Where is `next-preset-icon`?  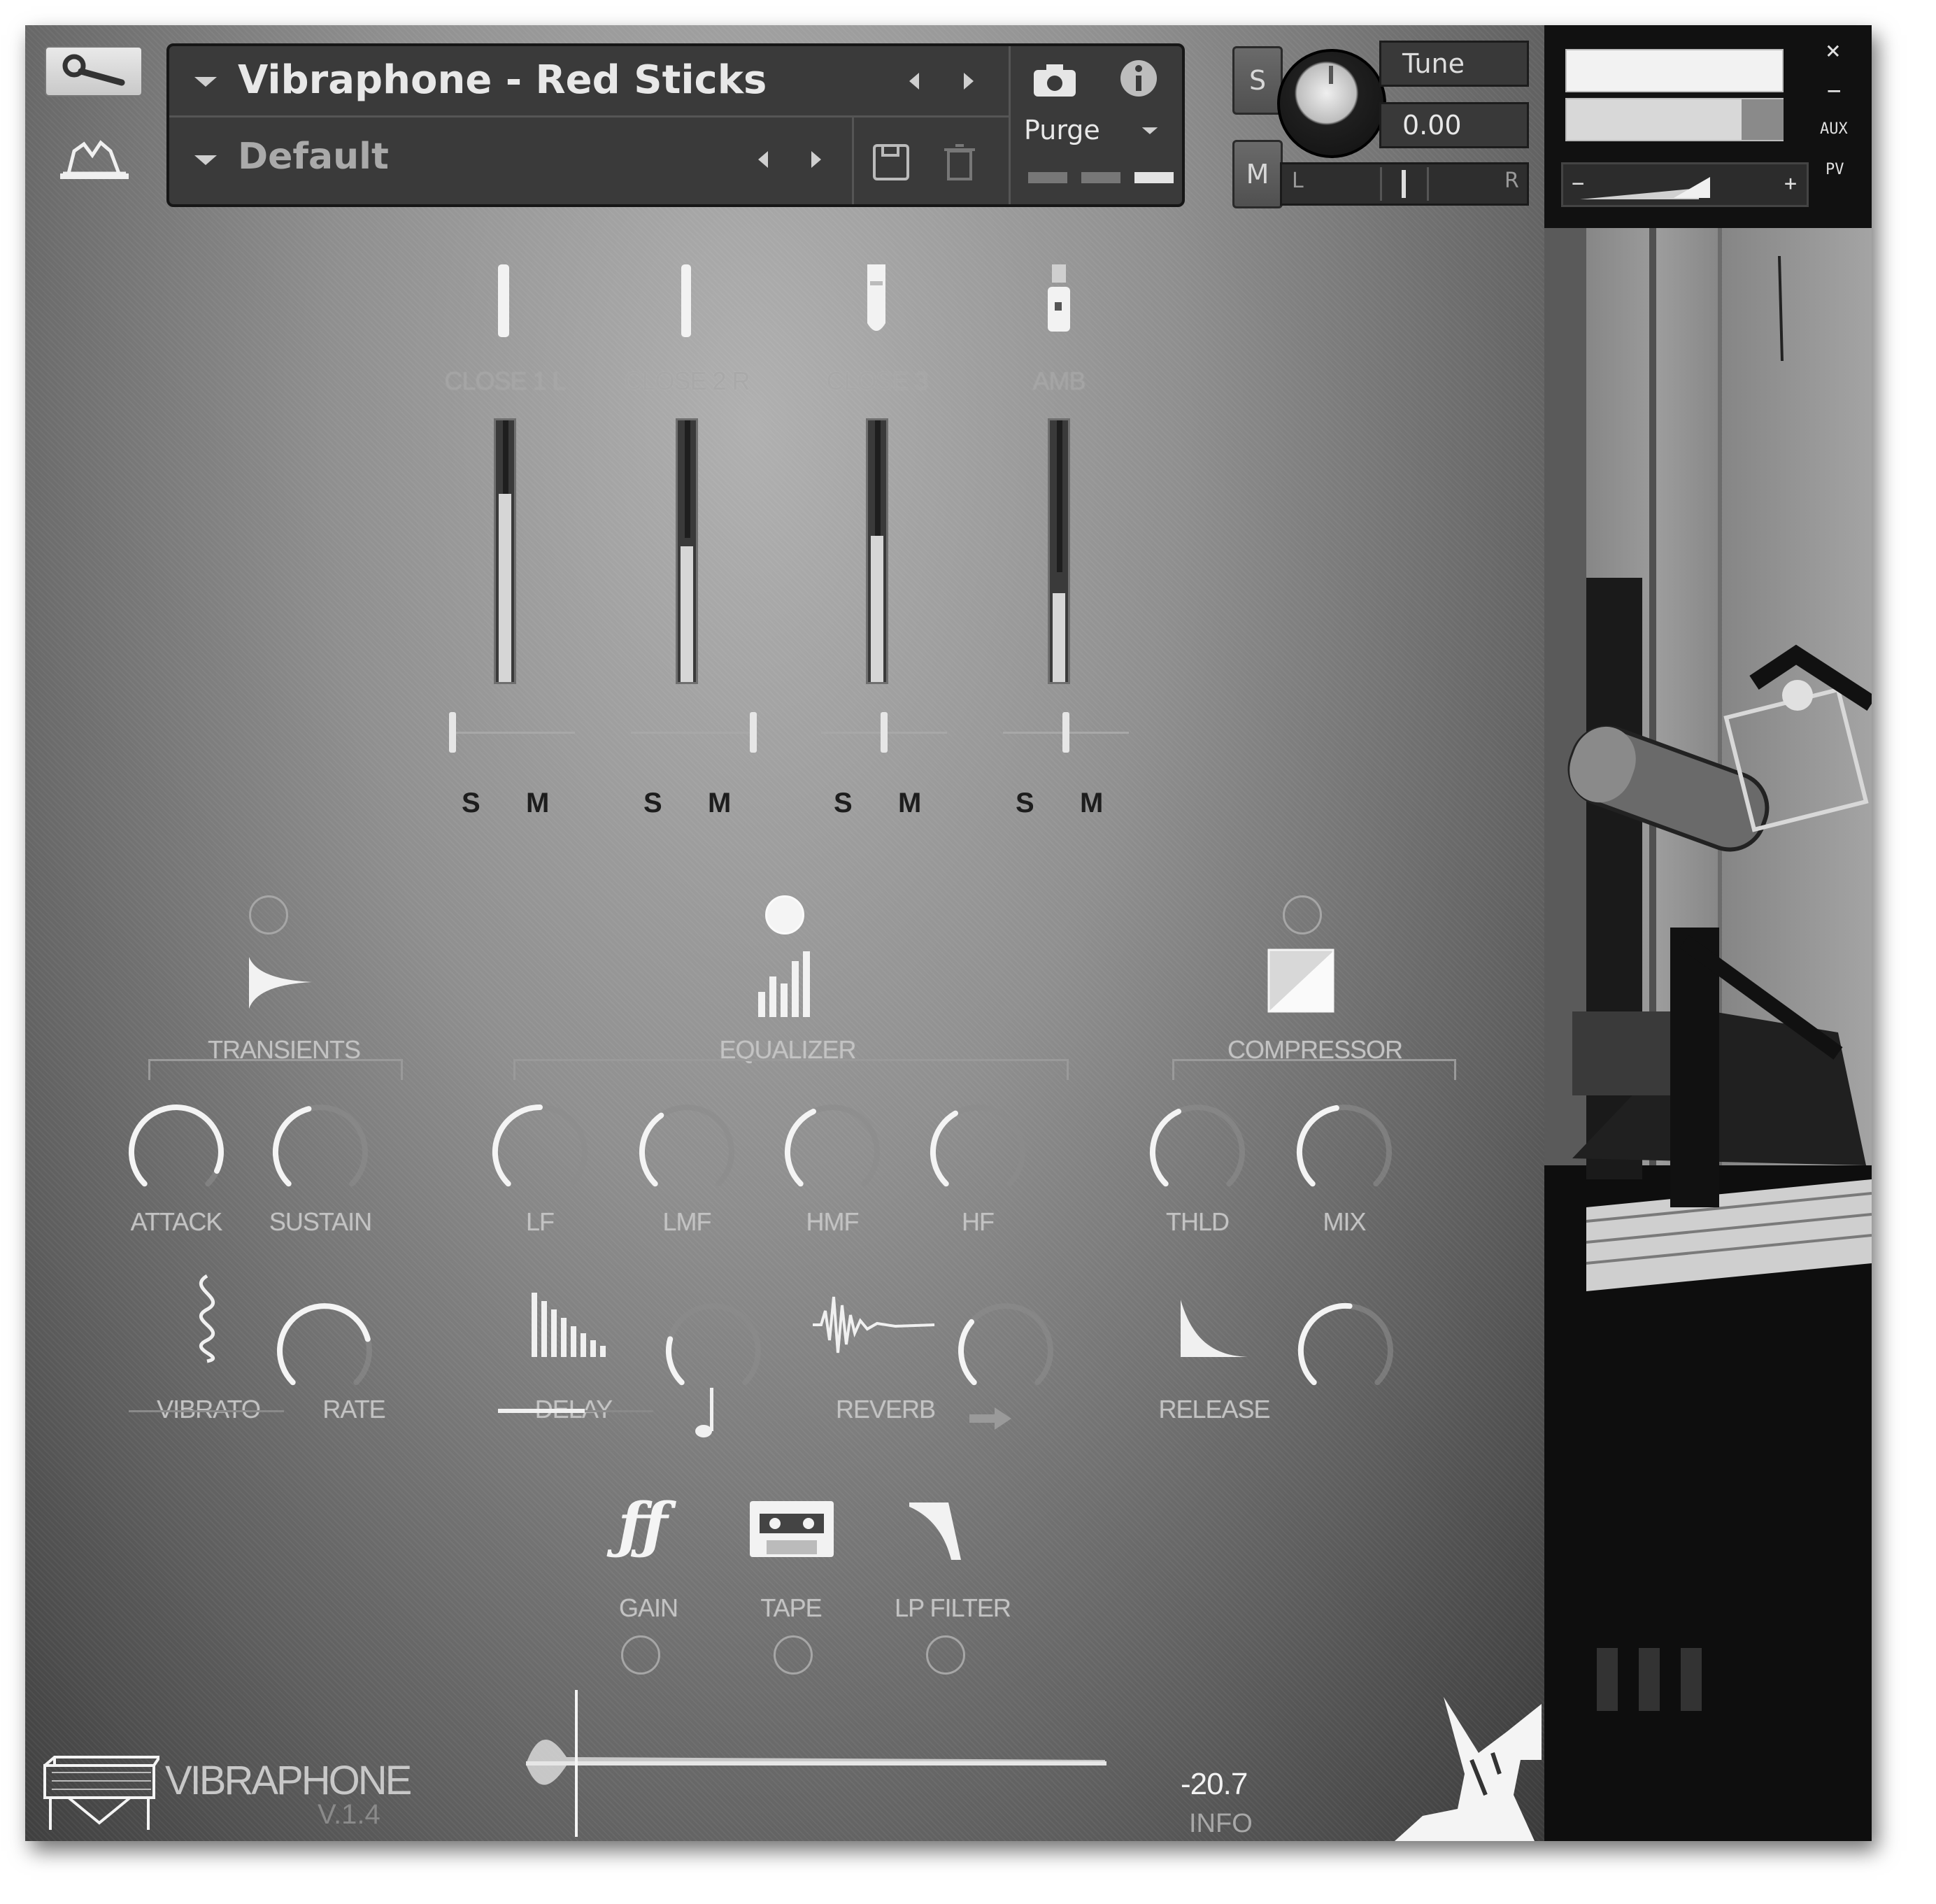 next-preset-icon is located at coordinates (969, 81).